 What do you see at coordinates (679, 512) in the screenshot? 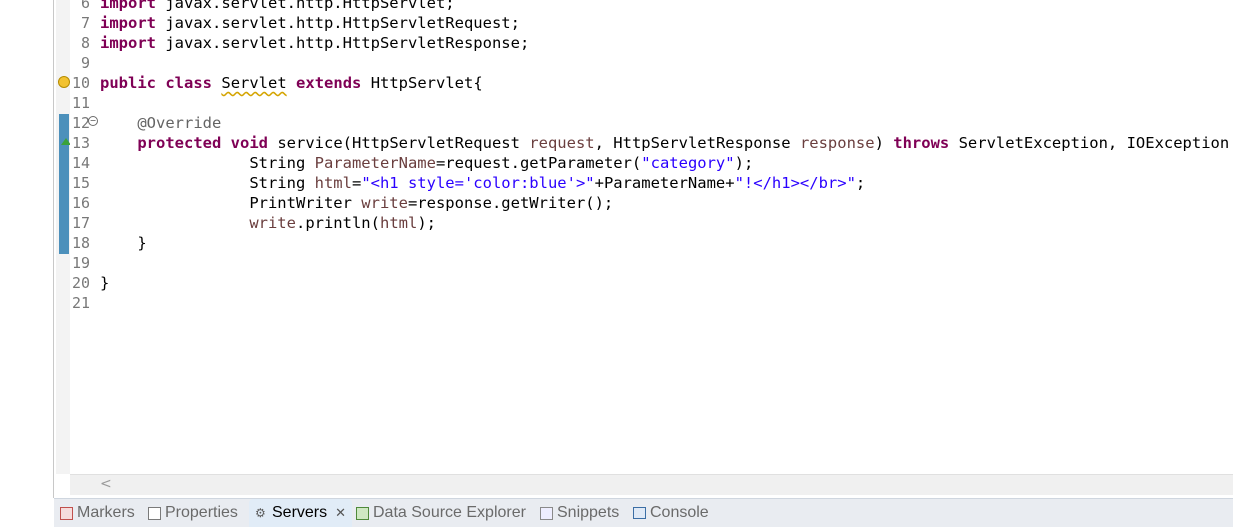
I see `tab-label: Console` at bounding box center [679, 512].